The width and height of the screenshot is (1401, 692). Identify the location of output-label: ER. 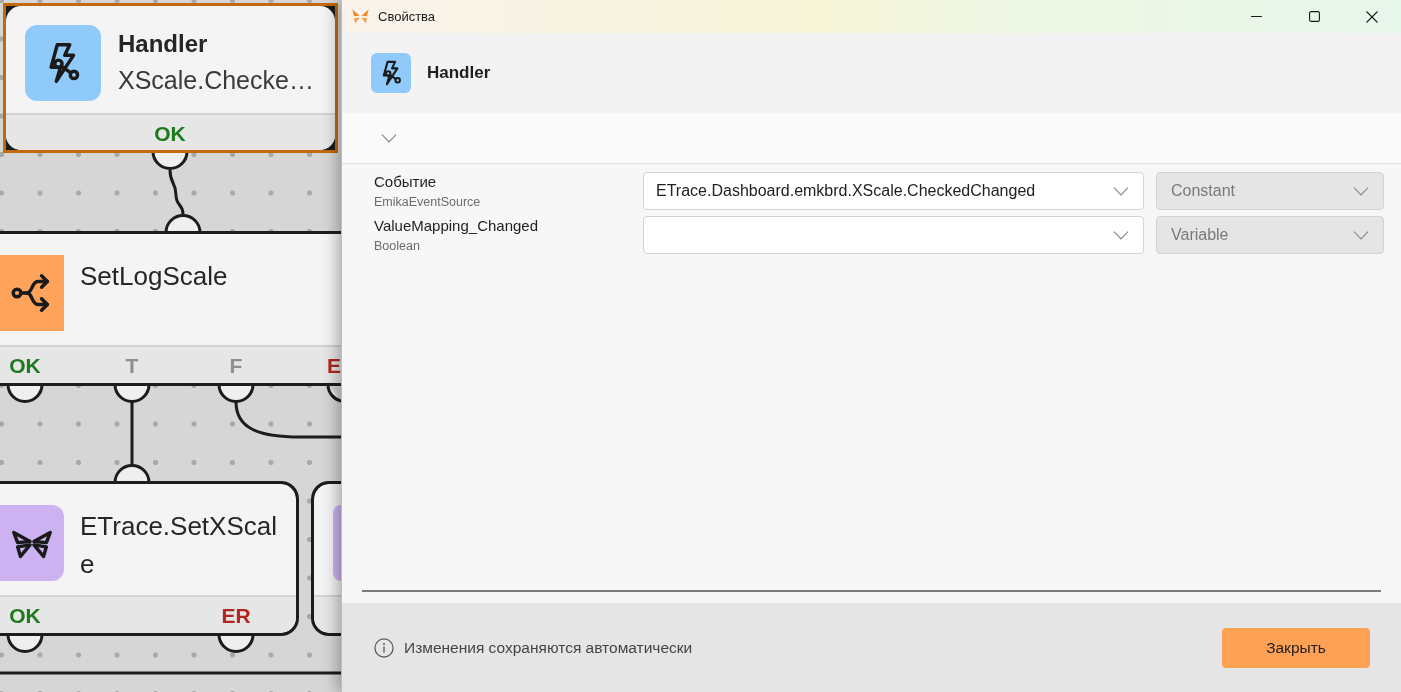
(236, 615).